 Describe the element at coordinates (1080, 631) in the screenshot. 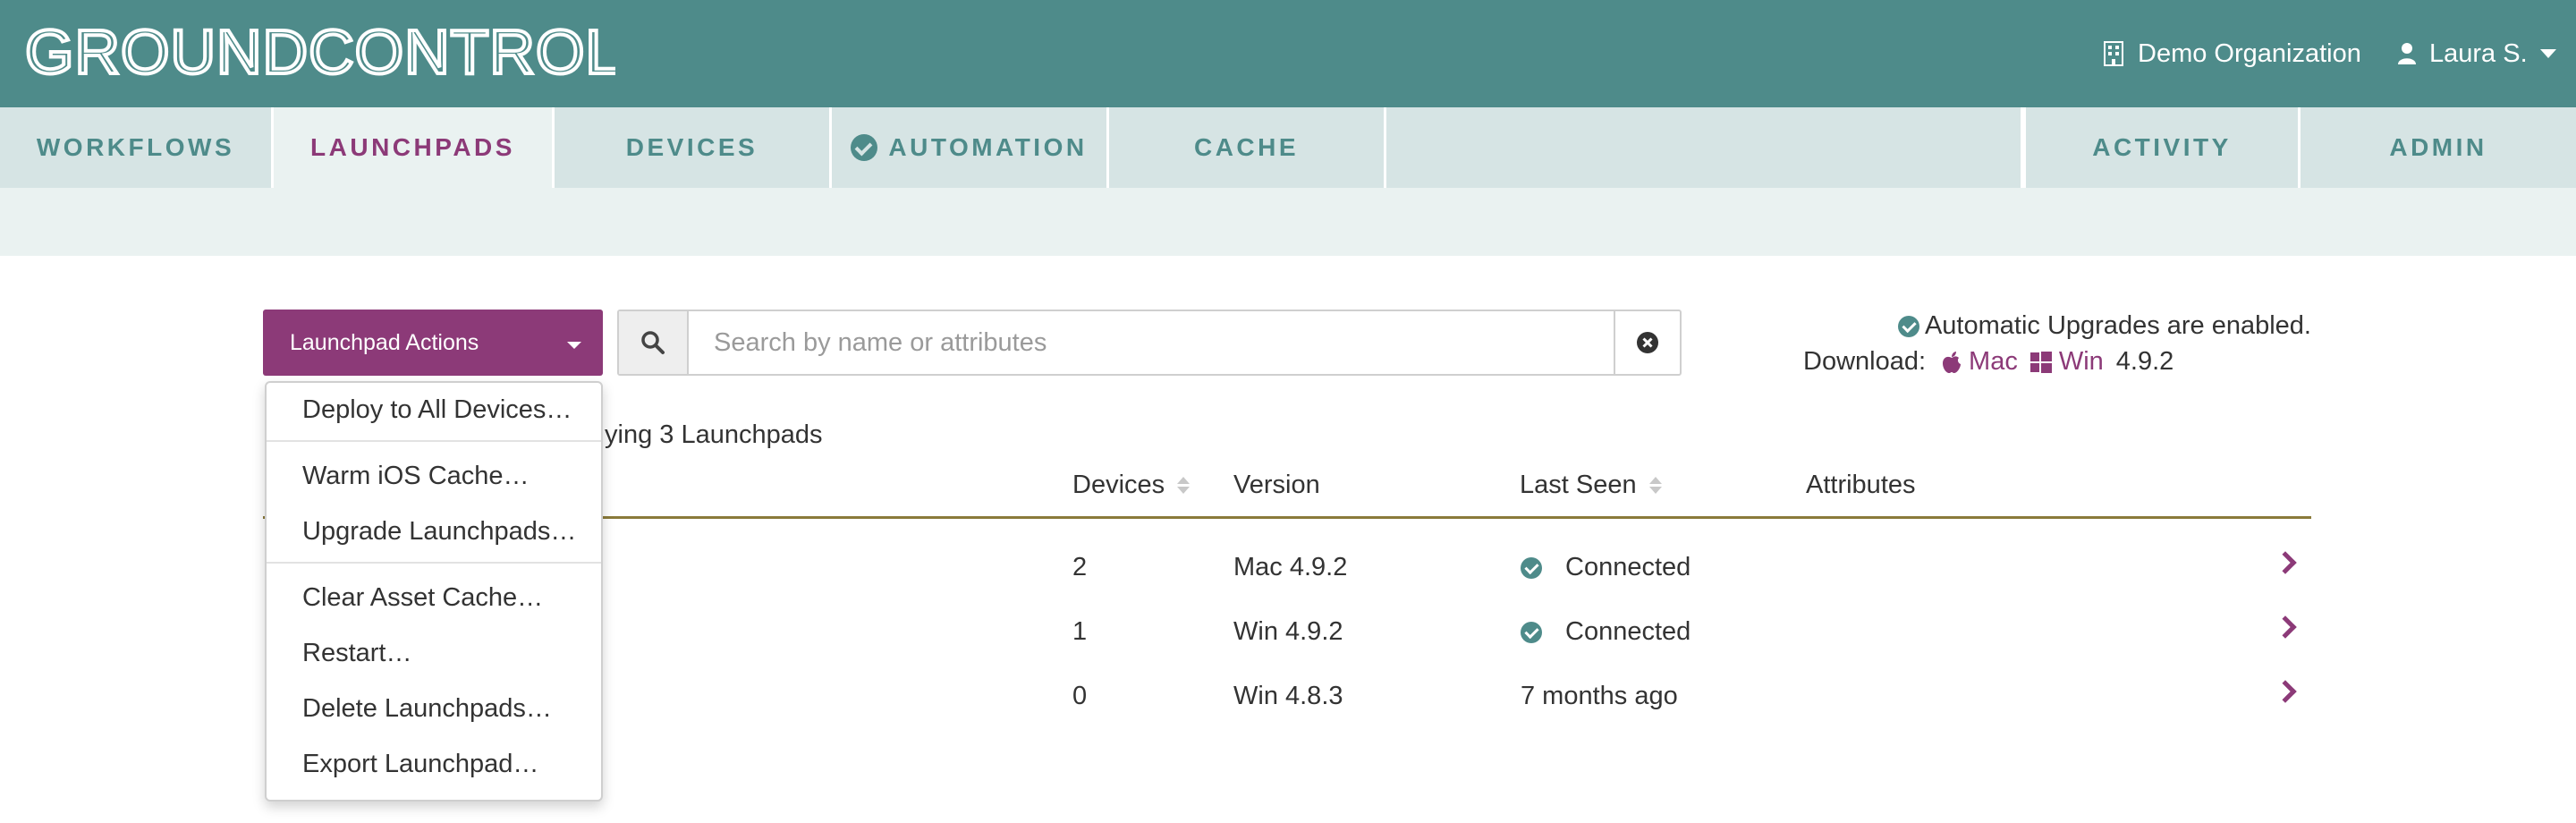

I see `devices-cell: 1` at that location.